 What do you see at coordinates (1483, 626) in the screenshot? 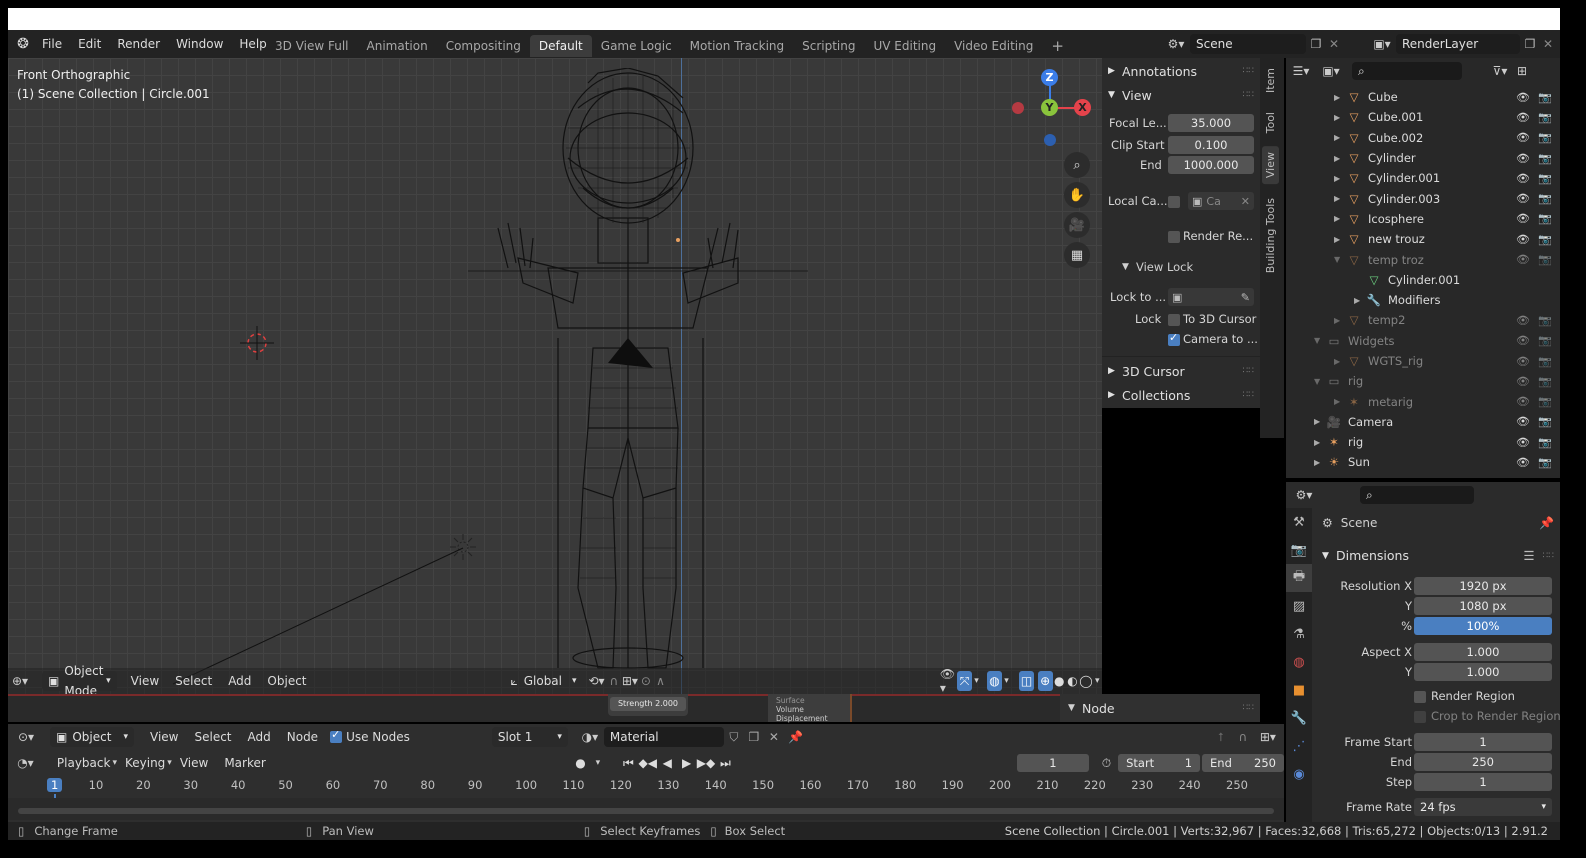
I see `resolution-percent-slider: 100%` at bounding box center [1483, 626].